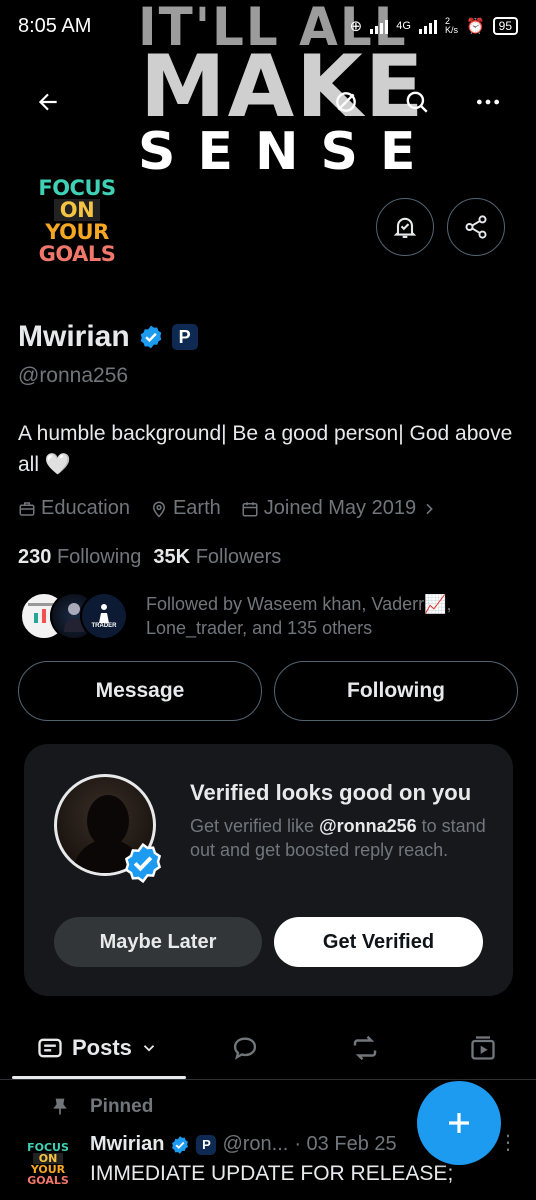 The width and height of the screenshot is (536, 1200). Describe the element at coordinates (379, 26) in the screenshot. I see `signal-icon` at that location.